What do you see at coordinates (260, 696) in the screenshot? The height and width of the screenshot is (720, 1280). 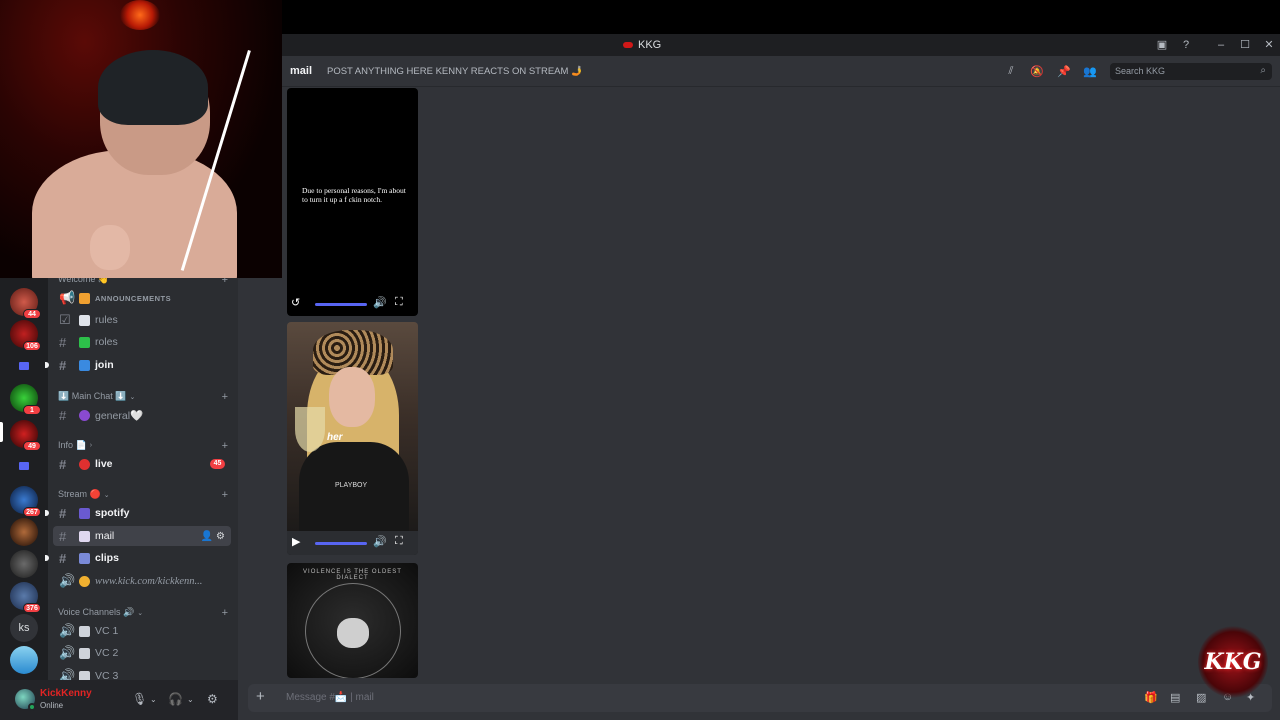 I see `add-attachment-icon: +` at bounding box center [260, 696].